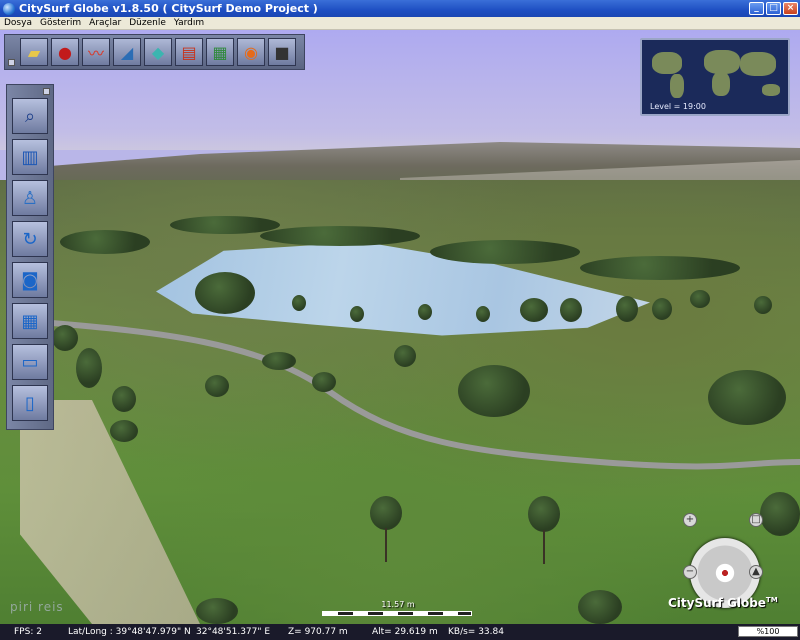 Image resolution: width=800 pixels, height=640 pixels. I want to click on person-icon: ♙, so click(30, 198).